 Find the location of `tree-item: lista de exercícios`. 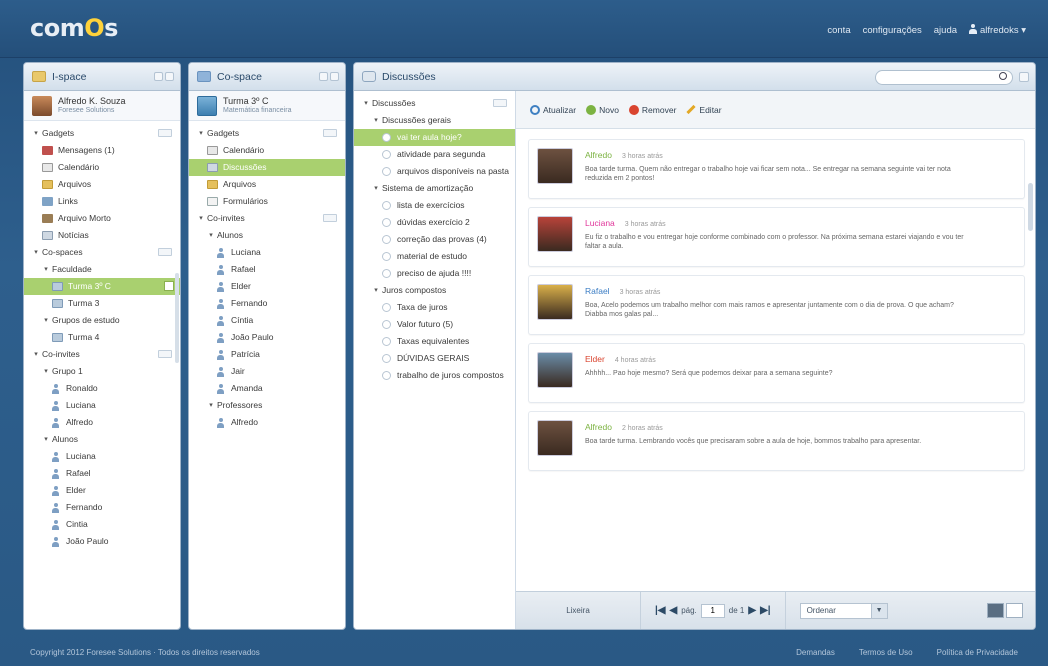

tree-item: lista de exercícios is located at coordinates (434, 205).